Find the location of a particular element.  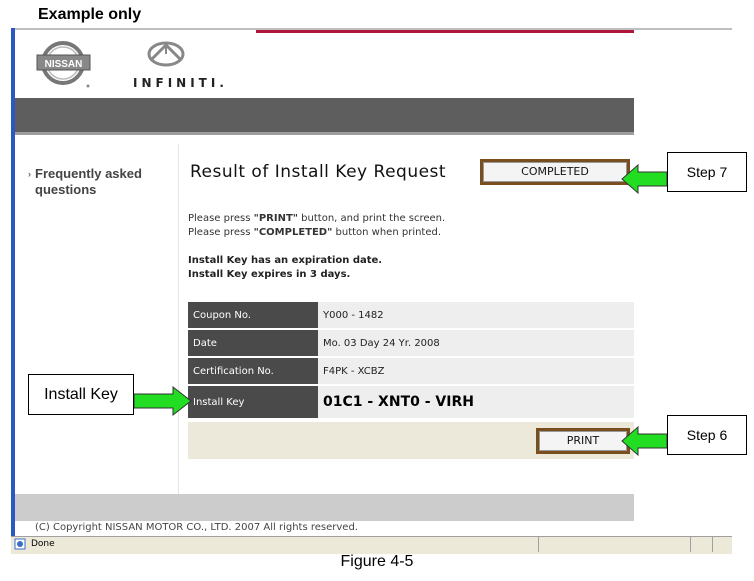

certification-value: F4PK - XCBZ is located at coordinates (476, 371).